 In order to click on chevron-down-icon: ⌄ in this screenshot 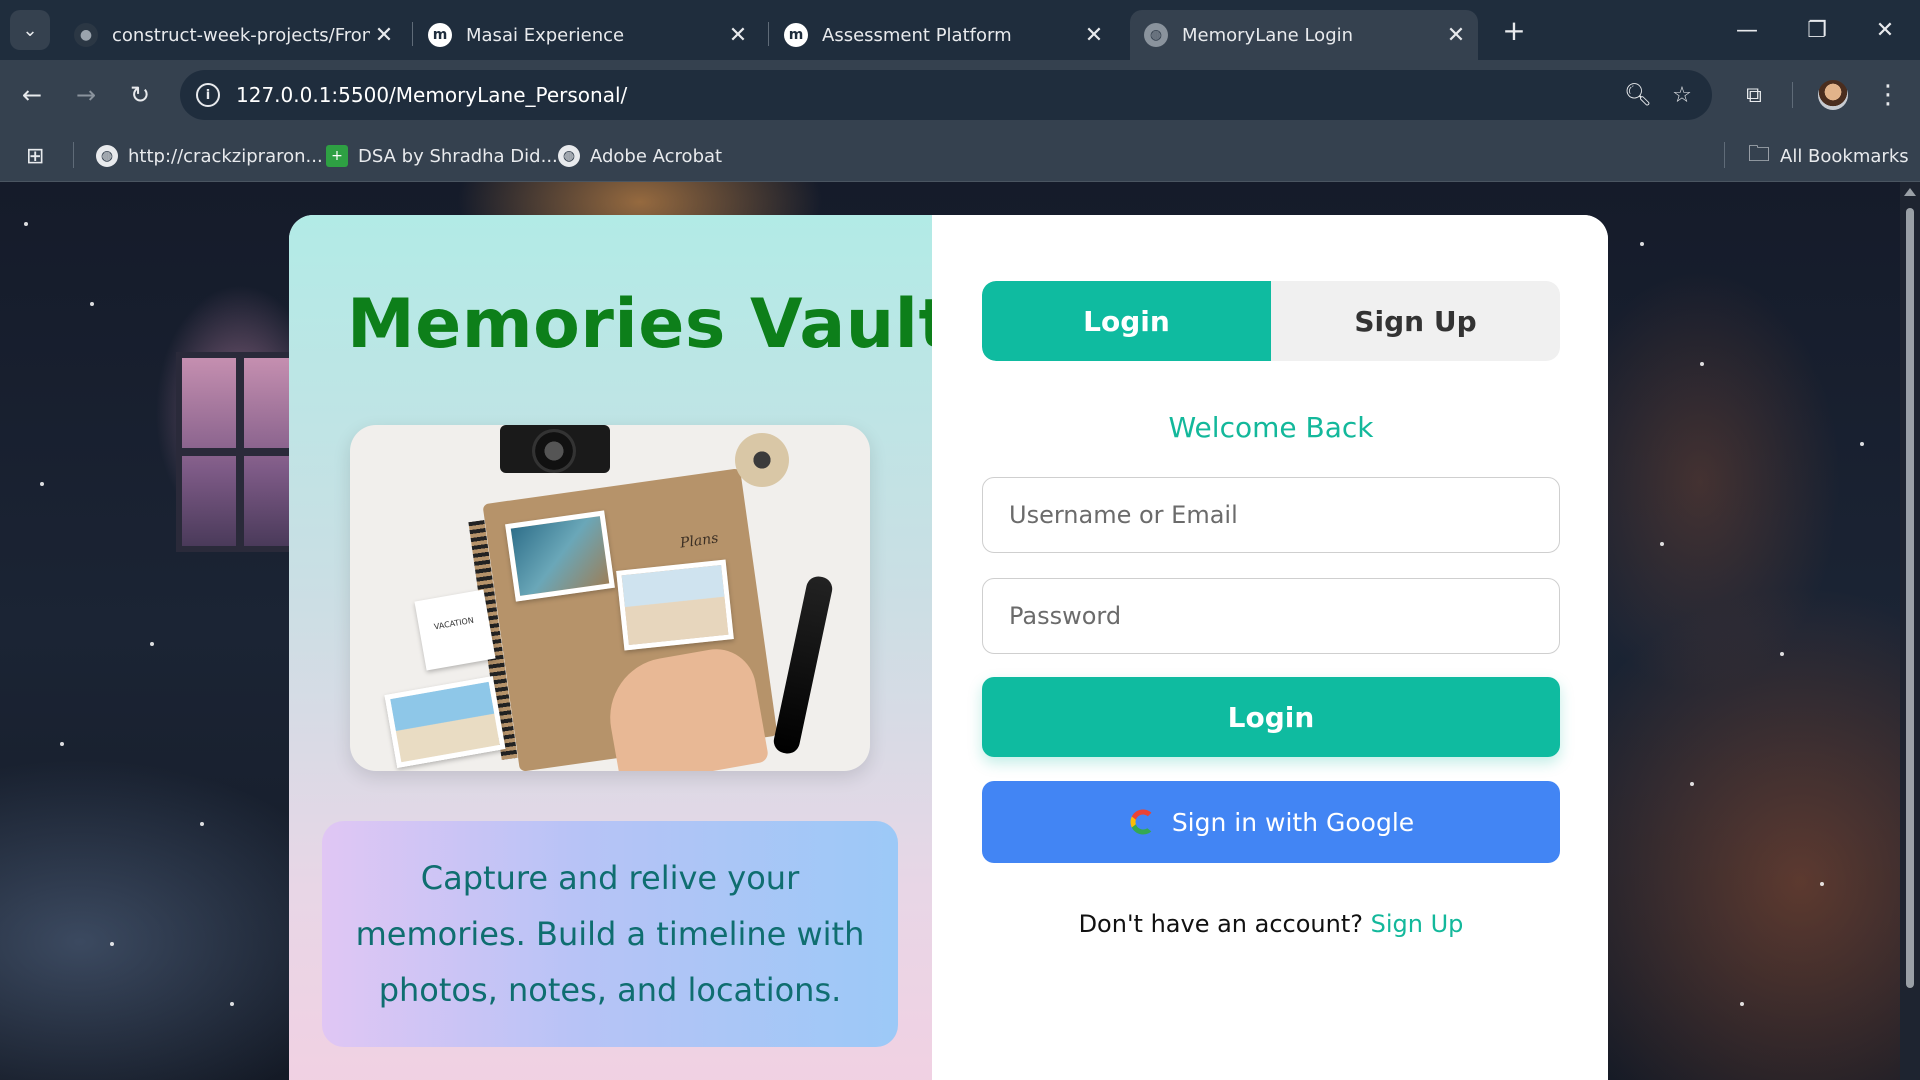, I will do `click(30, 30)`.